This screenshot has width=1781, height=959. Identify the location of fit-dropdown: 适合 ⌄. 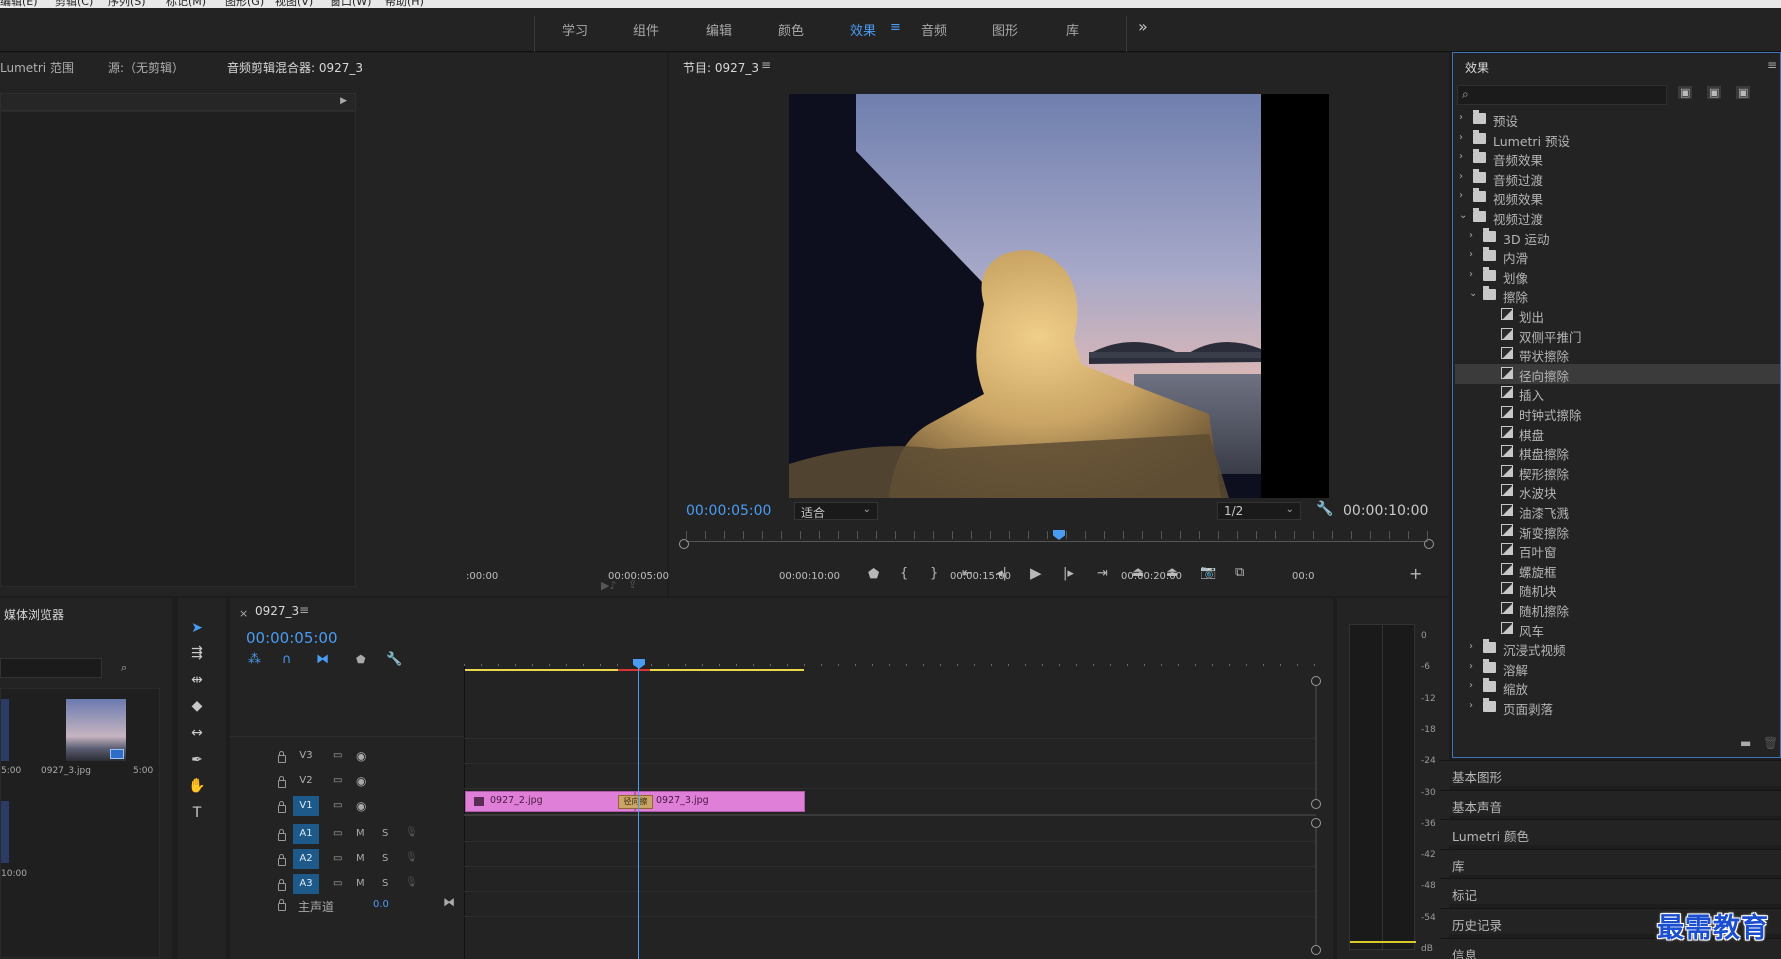
(836, 511).